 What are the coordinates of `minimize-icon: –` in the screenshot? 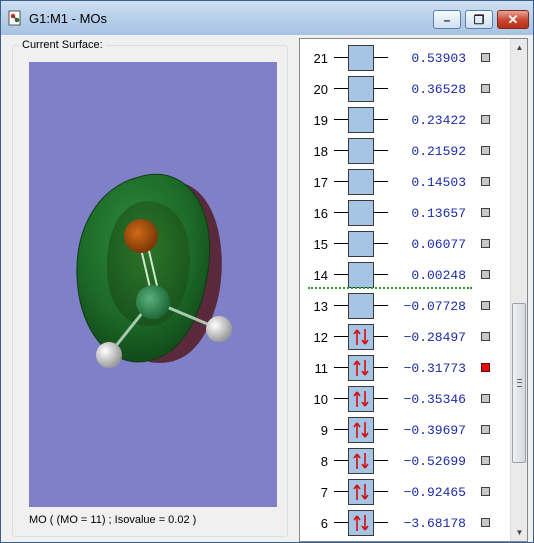 It's located at (447, 19).